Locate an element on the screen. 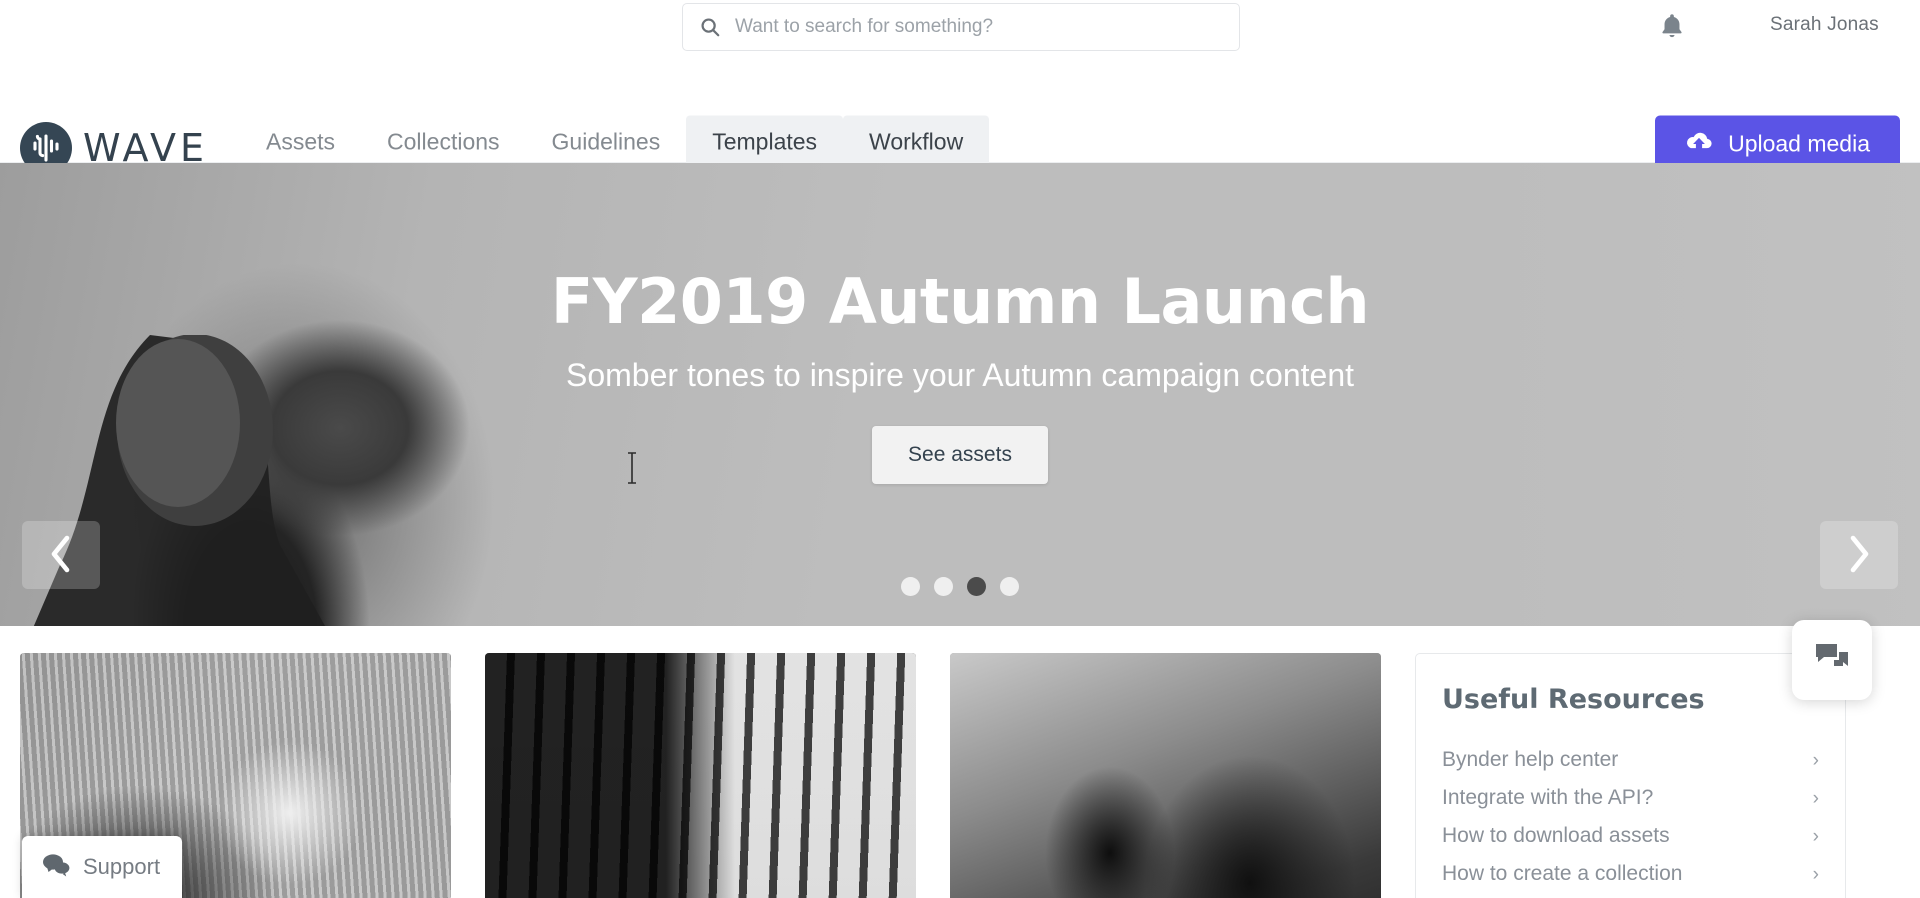 The width and height of the screenshot is (1920, 898). resource-item-create-collection: How to create a collection › is located at coordinates (1630, 874).